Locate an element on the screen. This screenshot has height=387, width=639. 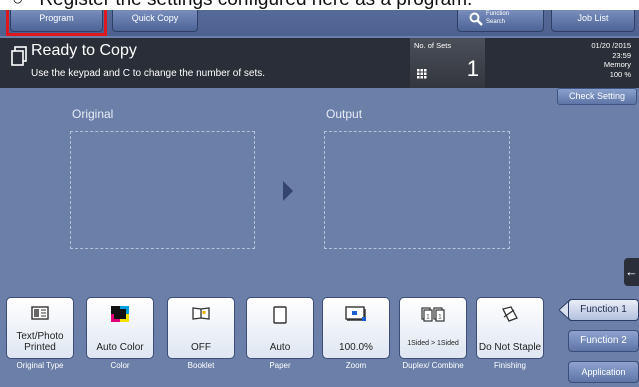
original-type-caption: Original Type is located at coordinates (40, 365).